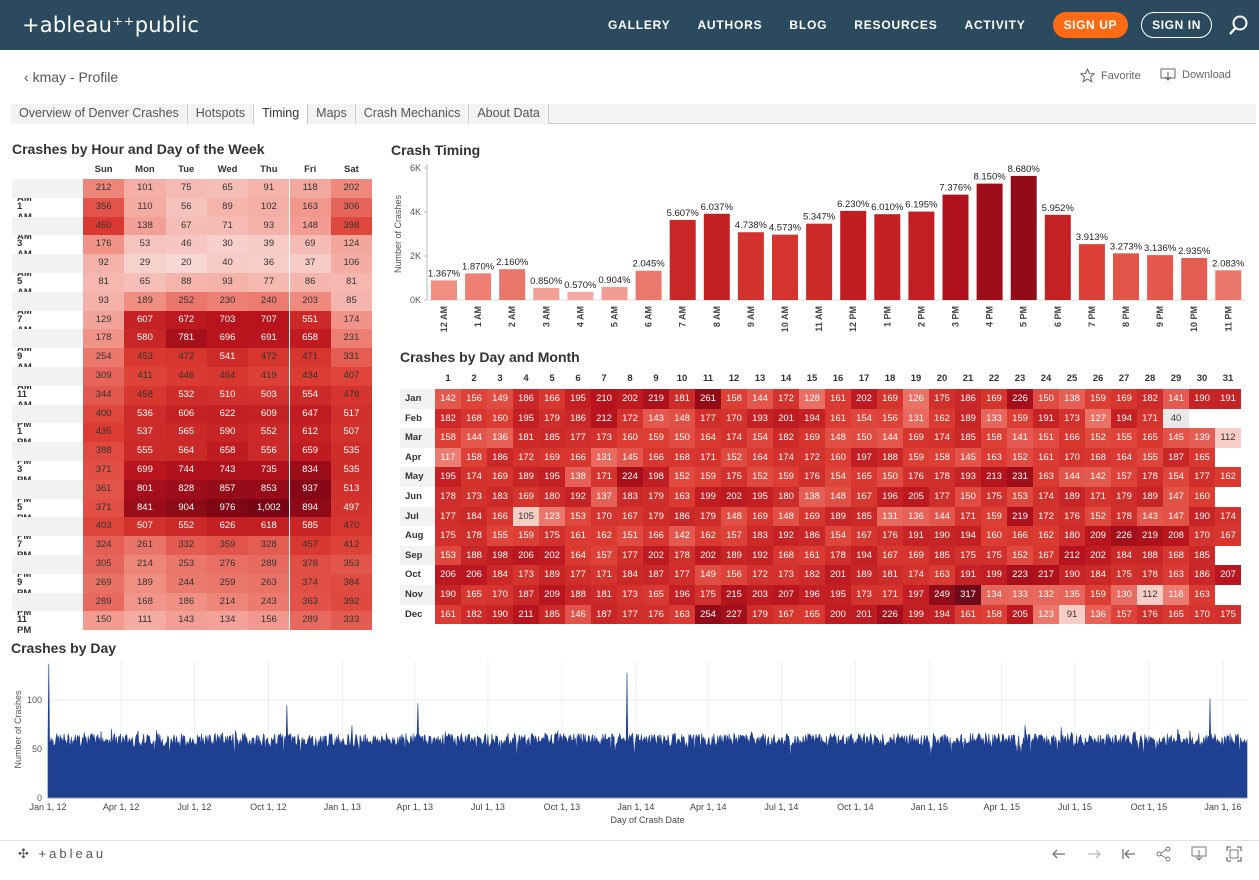  Describe the element at coordinates (864, 575) in the screenshot. I see `day-month-cell: 189` at that location.